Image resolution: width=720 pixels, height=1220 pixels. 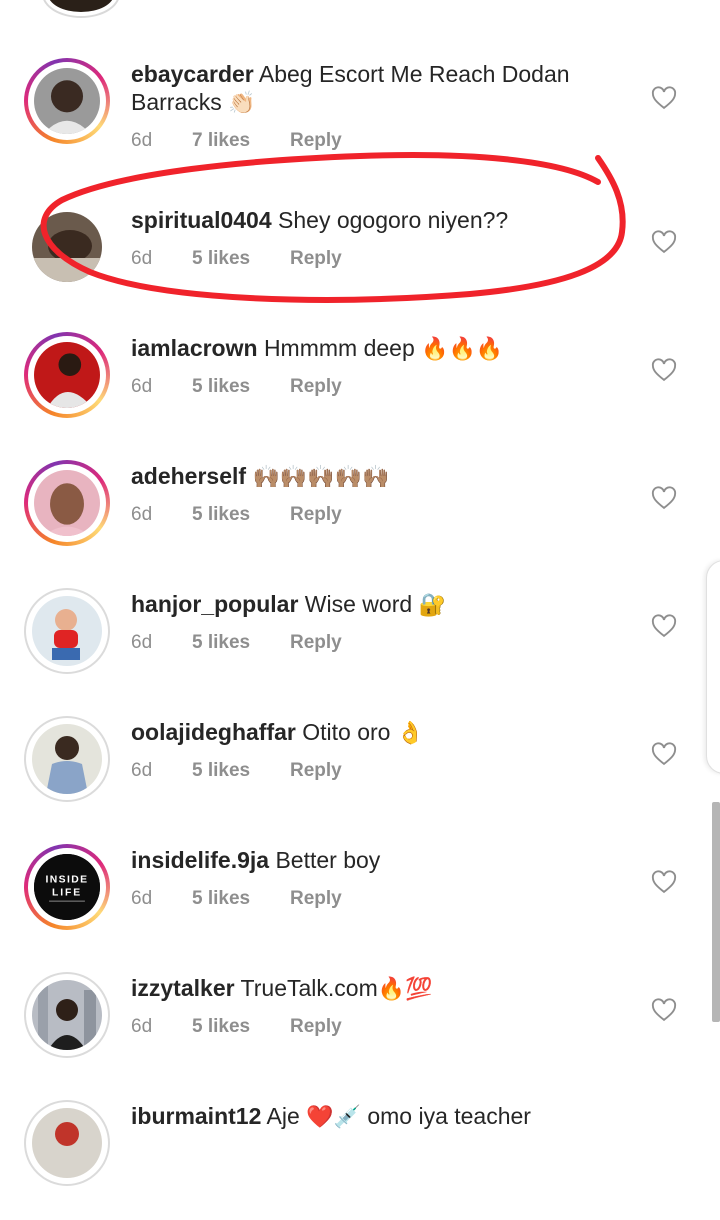 I want to click on comment-username: adeherself, so click(x=188, y=476).